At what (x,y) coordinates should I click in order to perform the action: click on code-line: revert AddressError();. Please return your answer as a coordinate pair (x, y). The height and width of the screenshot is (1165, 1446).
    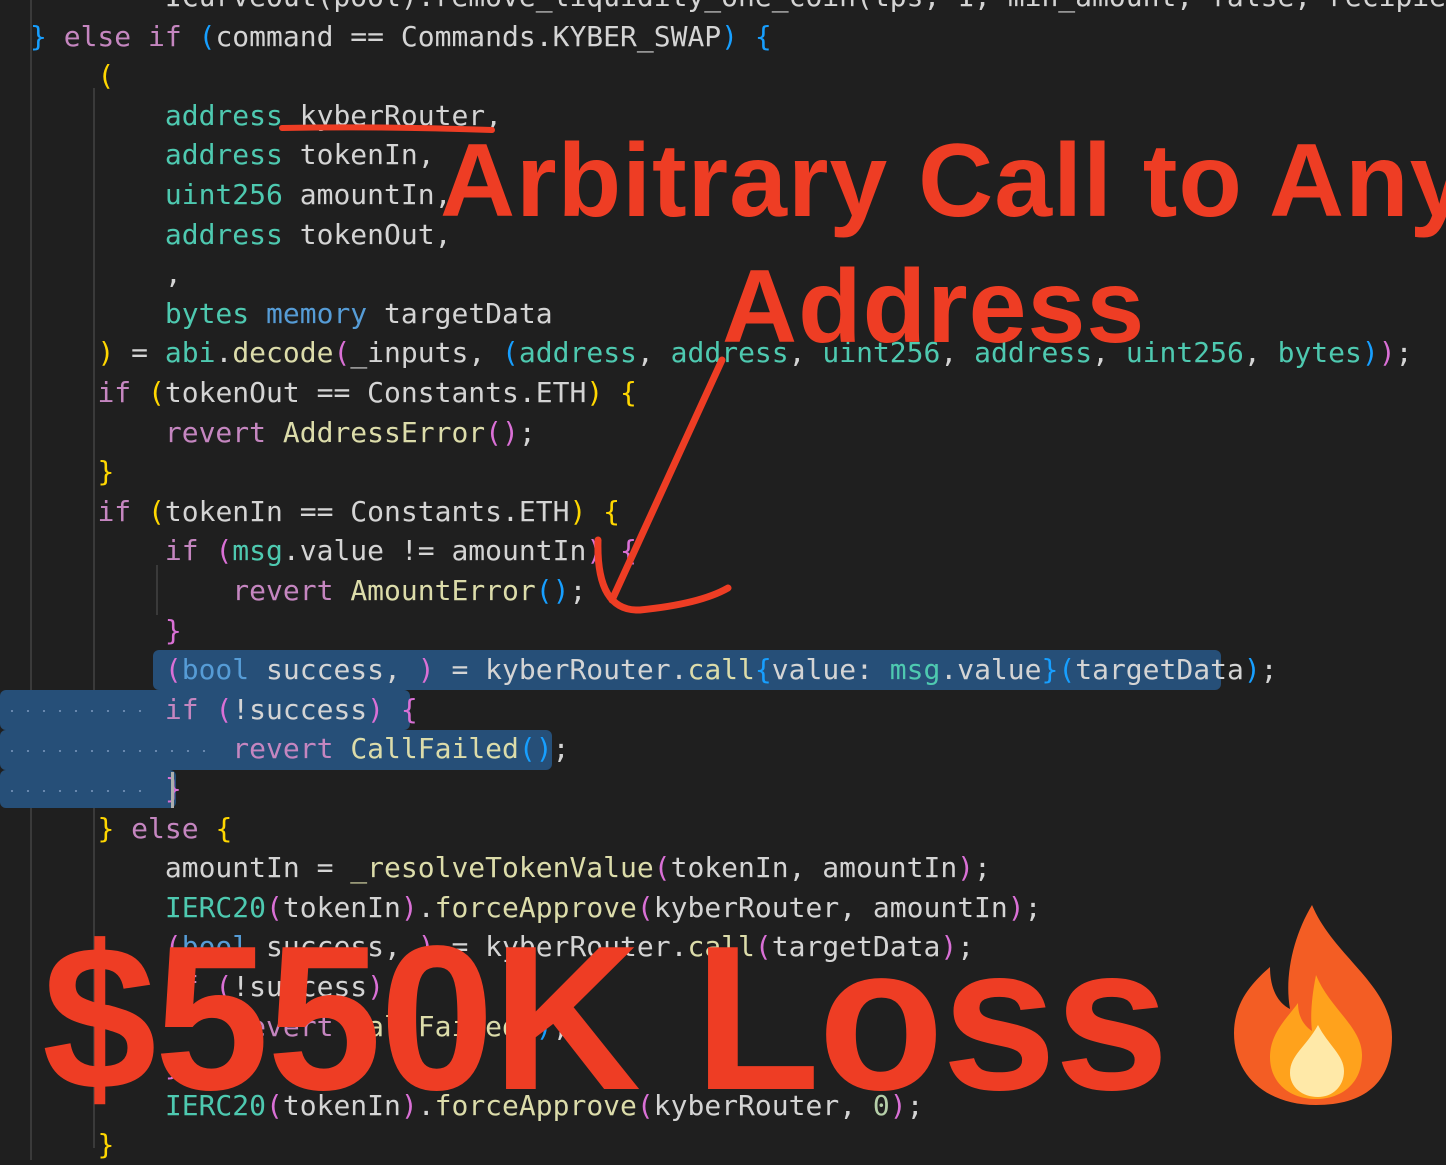
    Looking at the image, I should click on (283, 433).